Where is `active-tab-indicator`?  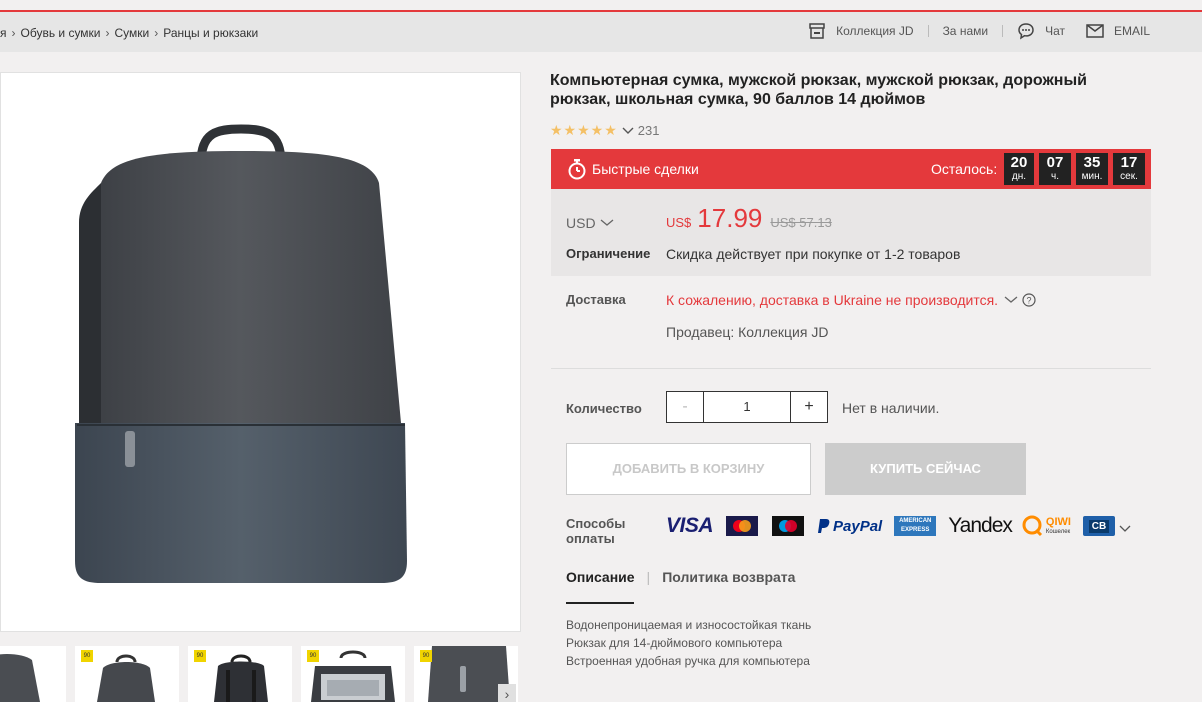
active-tab-indicator is located at coordinates (600, 603).